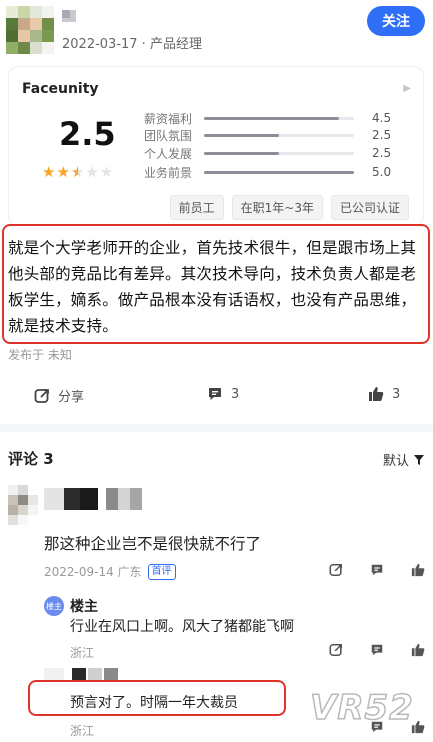 The image size is (433, 742). Describe the element at coordinates (168, 135) in the screenshot. I see `subscore-label: 团队氛围` at that location.